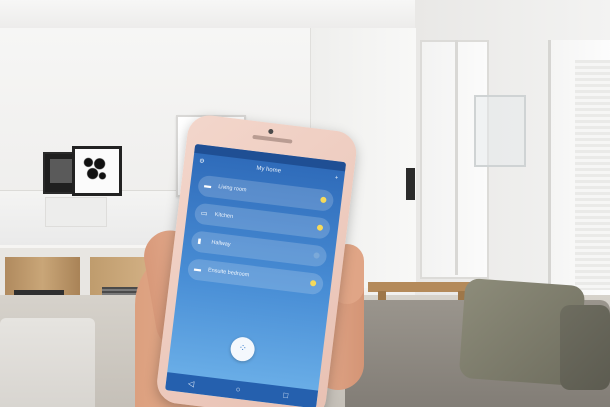 The height and width of the screenshot is (407, 610). I want to click on recents-icon: □, so click(285, 396).